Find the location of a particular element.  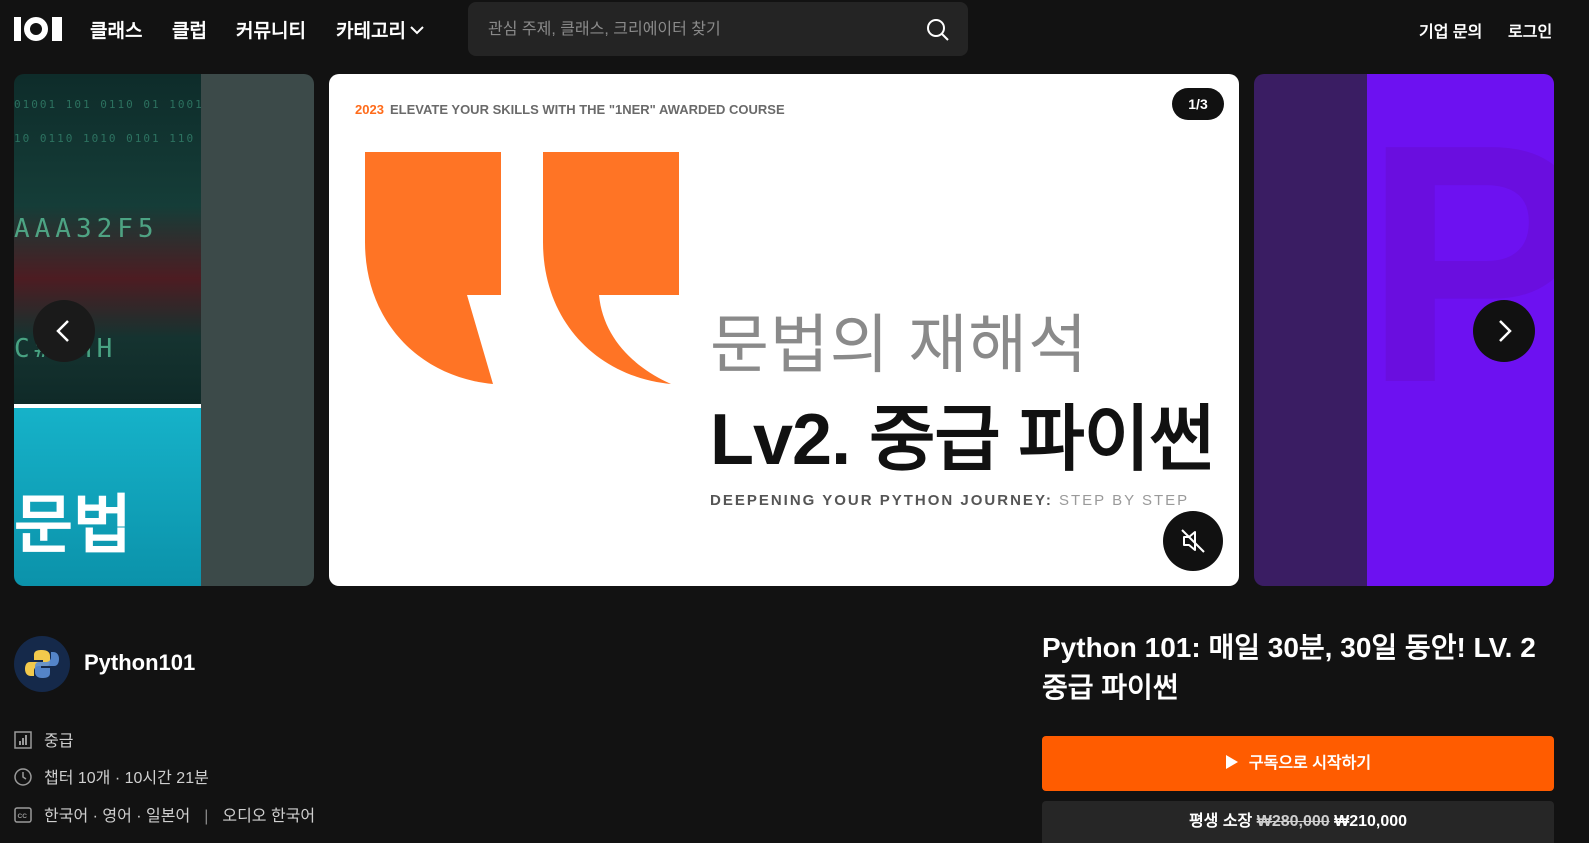

slide-text: 문법 is located at coordinates (73, 525).